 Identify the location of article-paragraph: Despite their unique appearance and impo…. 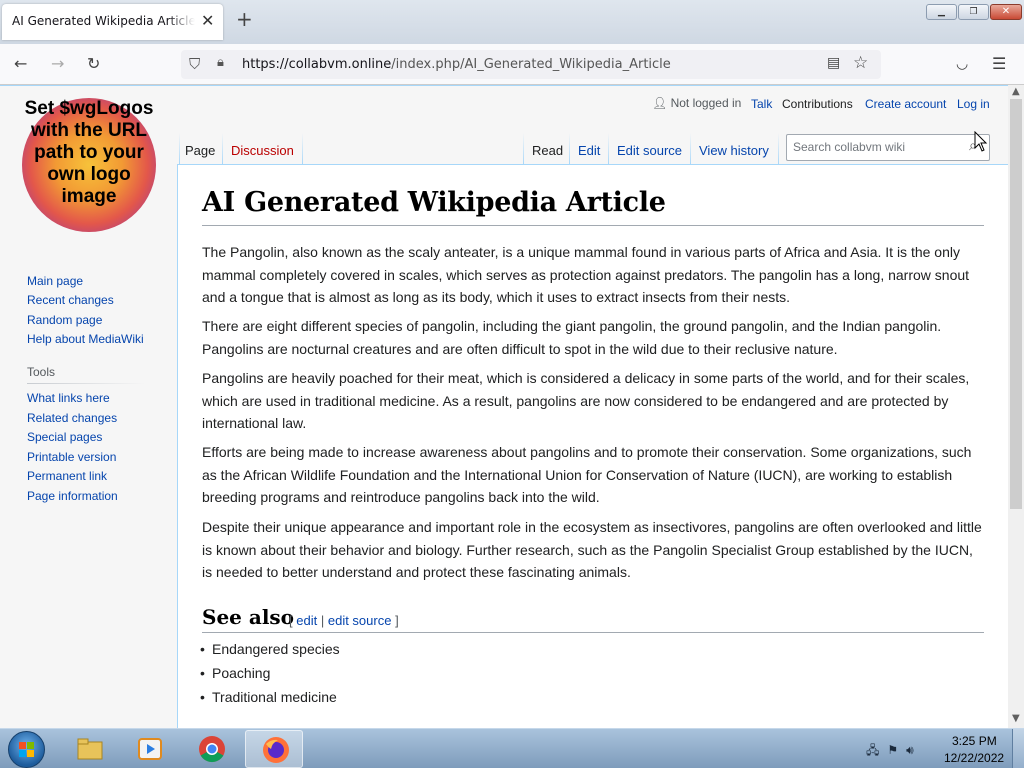
(592, 549).